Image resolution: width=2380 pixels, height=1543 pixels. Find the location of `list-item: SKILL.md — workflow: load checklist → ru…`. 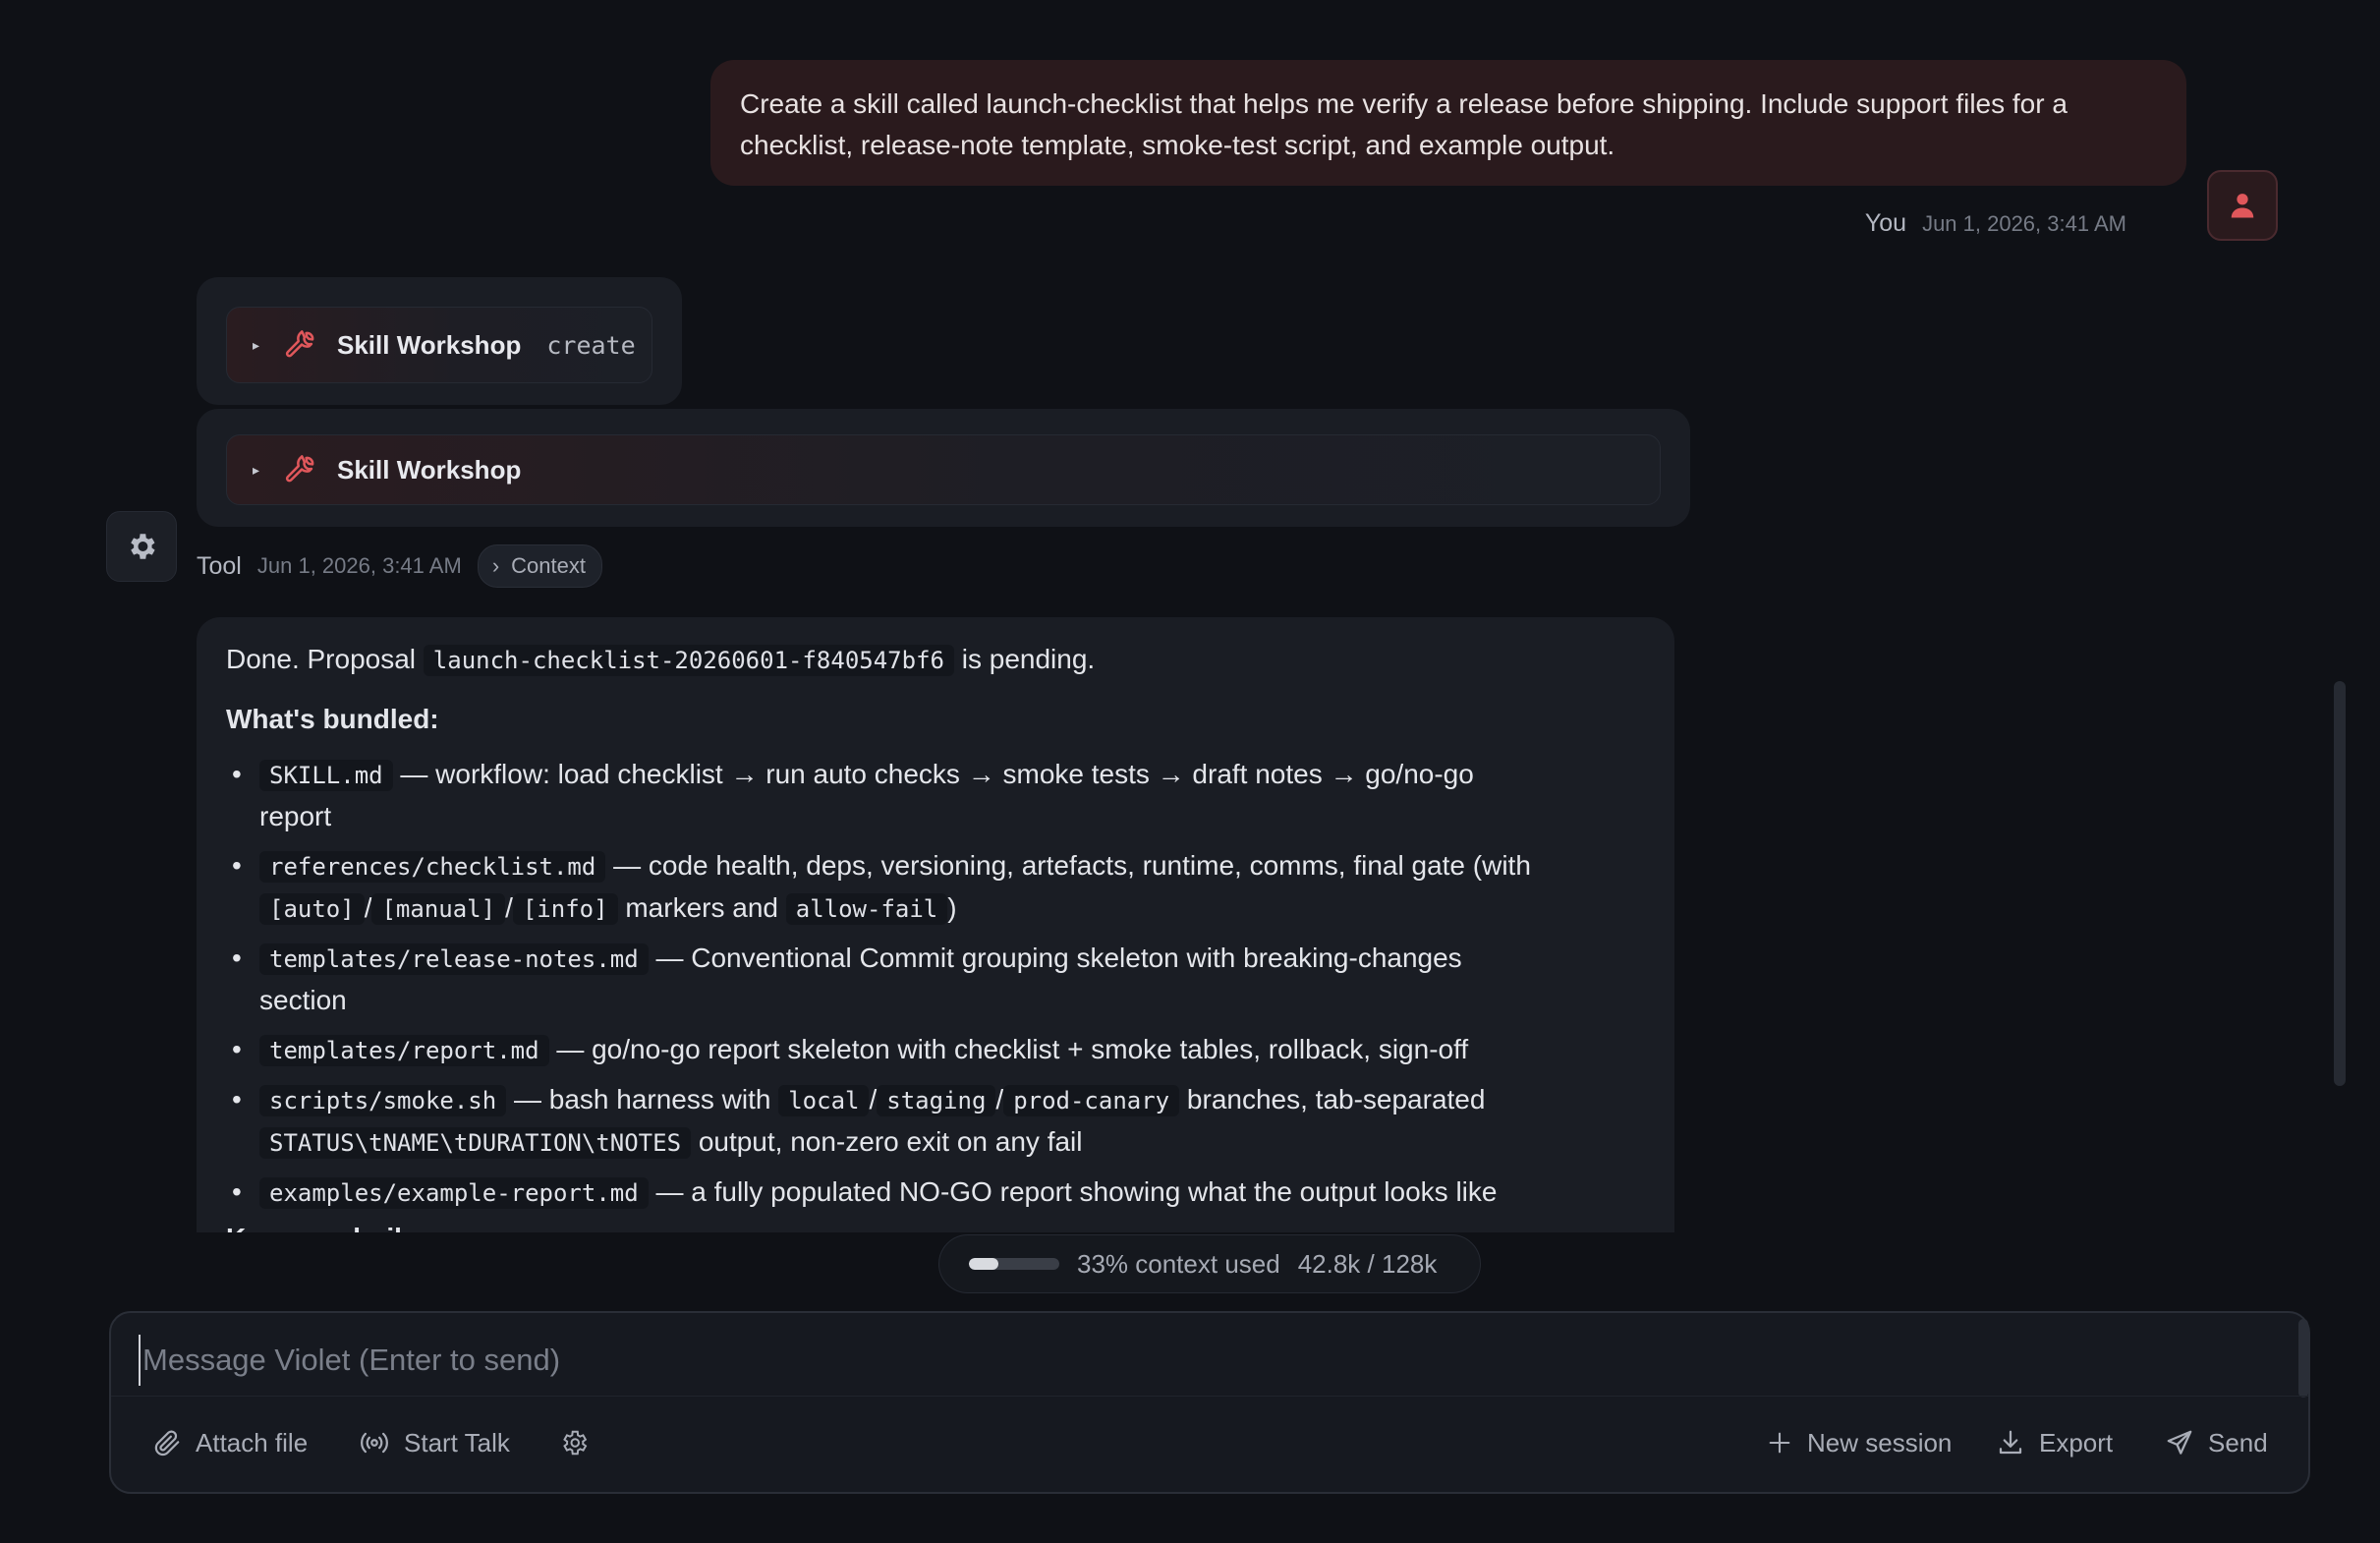

list-item: SKILL.md — workflow: load checklist → ru… is located at coordinates (884, 795).